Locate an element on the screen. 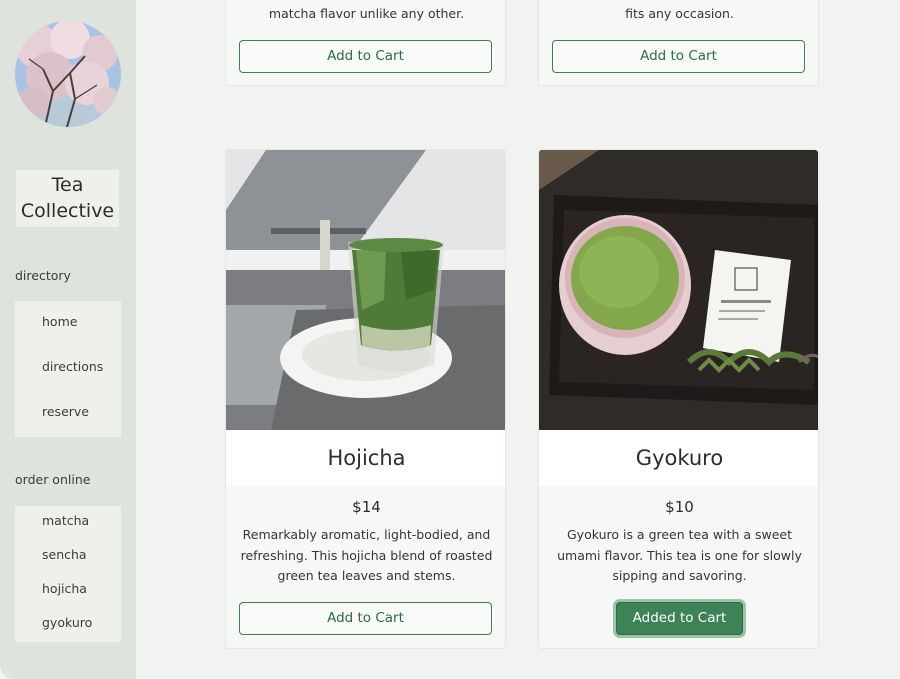  description-line: sipping and savoring. is located at coordinates (679, 575).